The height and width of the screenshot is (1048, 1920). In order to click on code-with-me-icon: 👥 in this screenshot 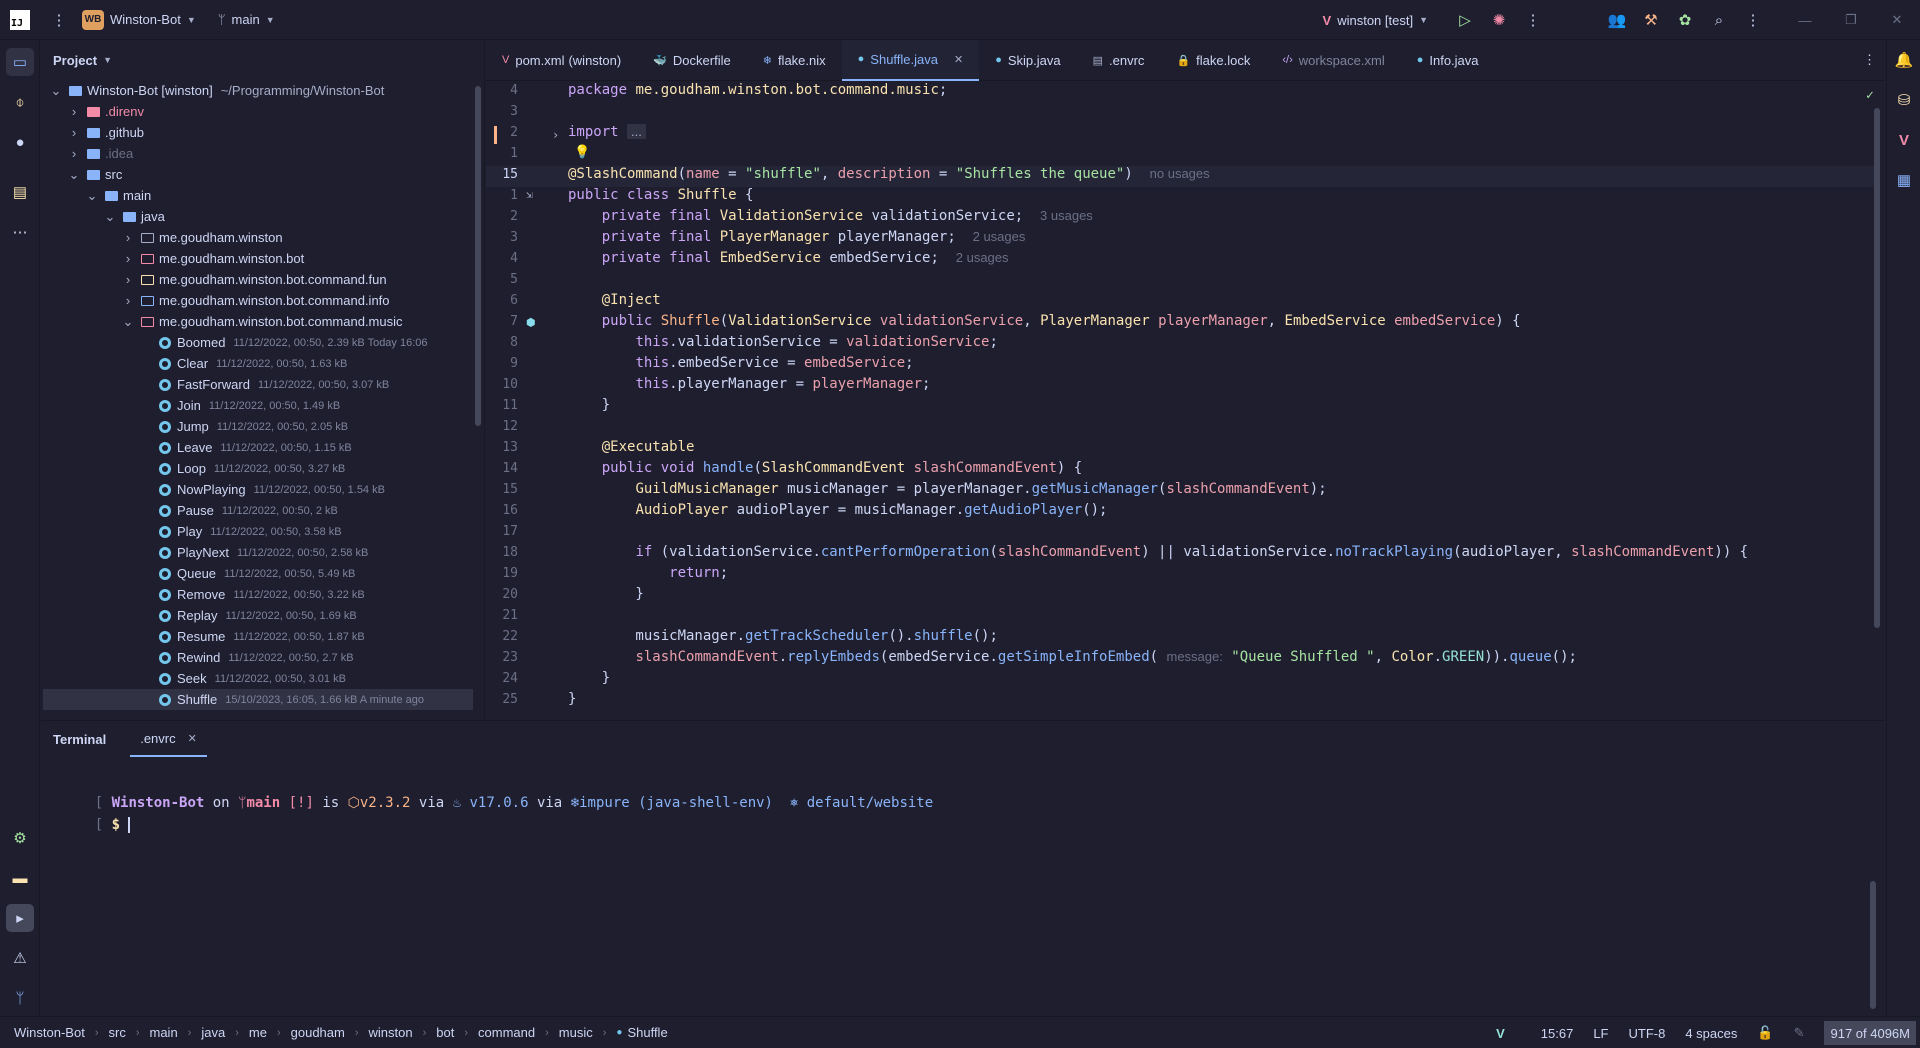, I will do `click(1617, 20)`.